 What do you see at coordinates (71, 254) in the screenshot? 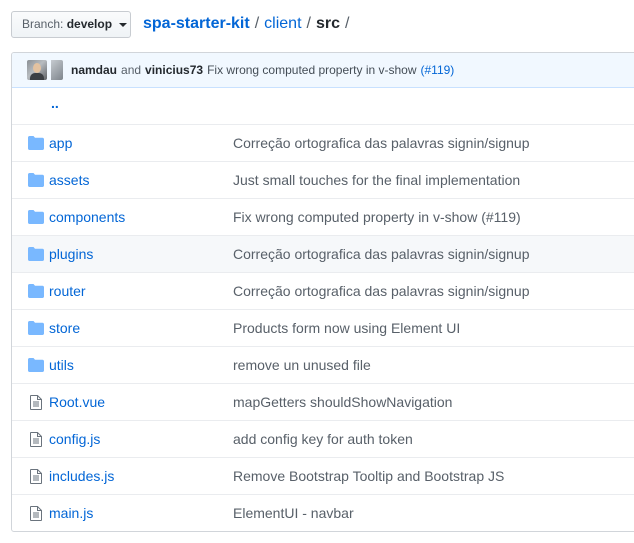
I see `file-name-link: plugins` at bounding box center [71, 254].